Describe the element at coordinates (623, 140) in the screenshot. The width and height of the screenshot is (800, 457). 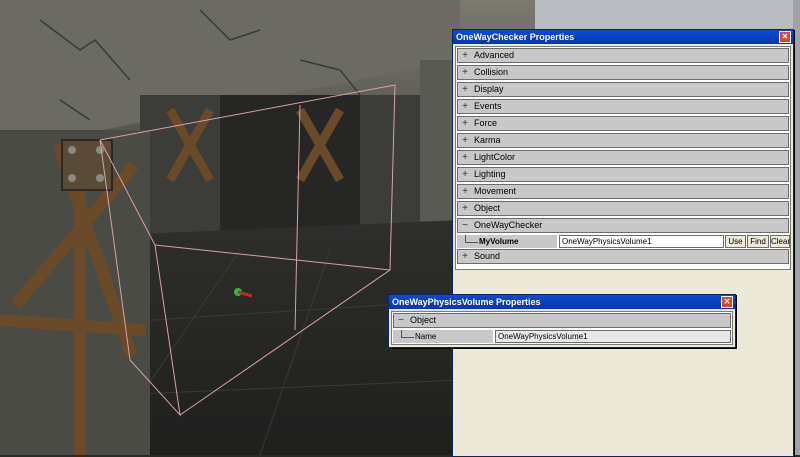
I see `category-karma: + Karma` at that location.